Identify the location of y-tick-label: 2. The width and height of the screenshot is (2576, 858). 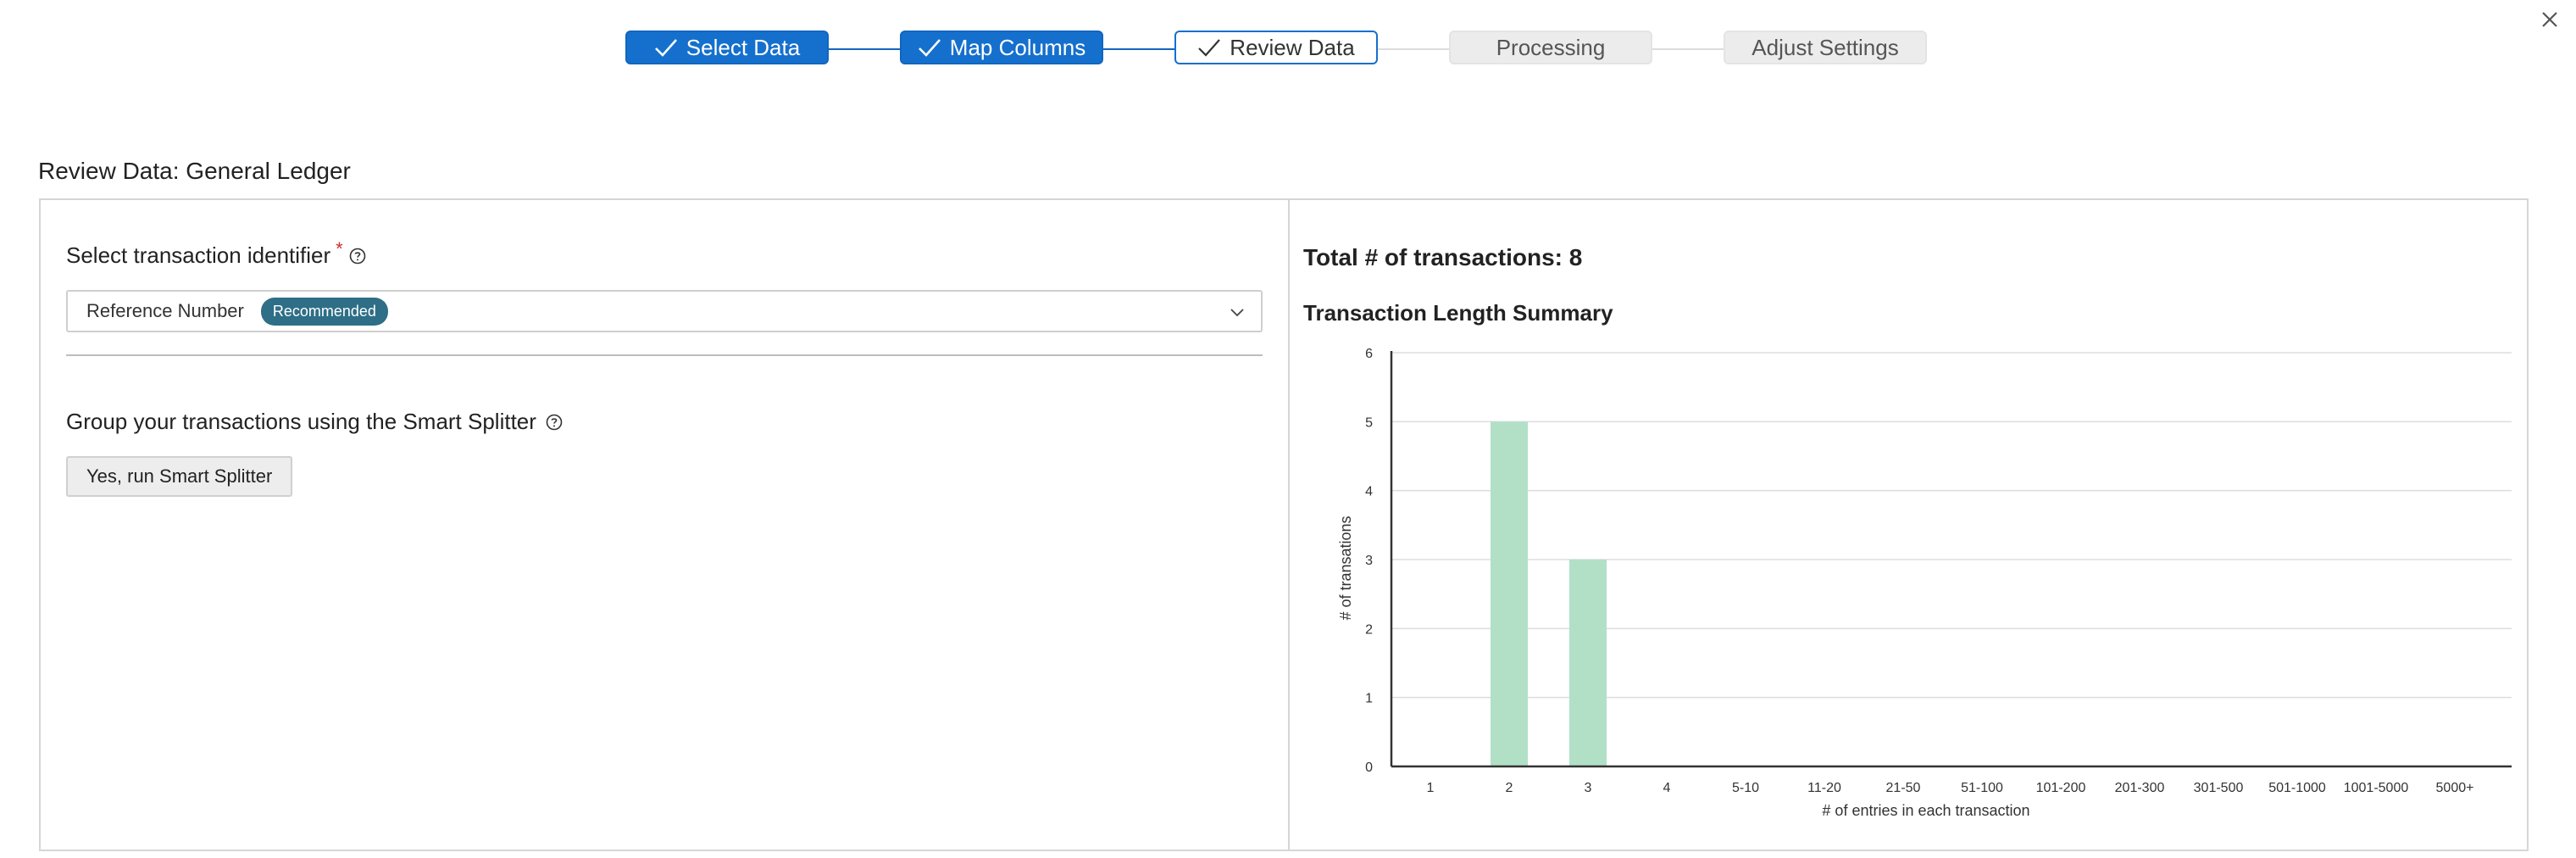
(1369, 629).